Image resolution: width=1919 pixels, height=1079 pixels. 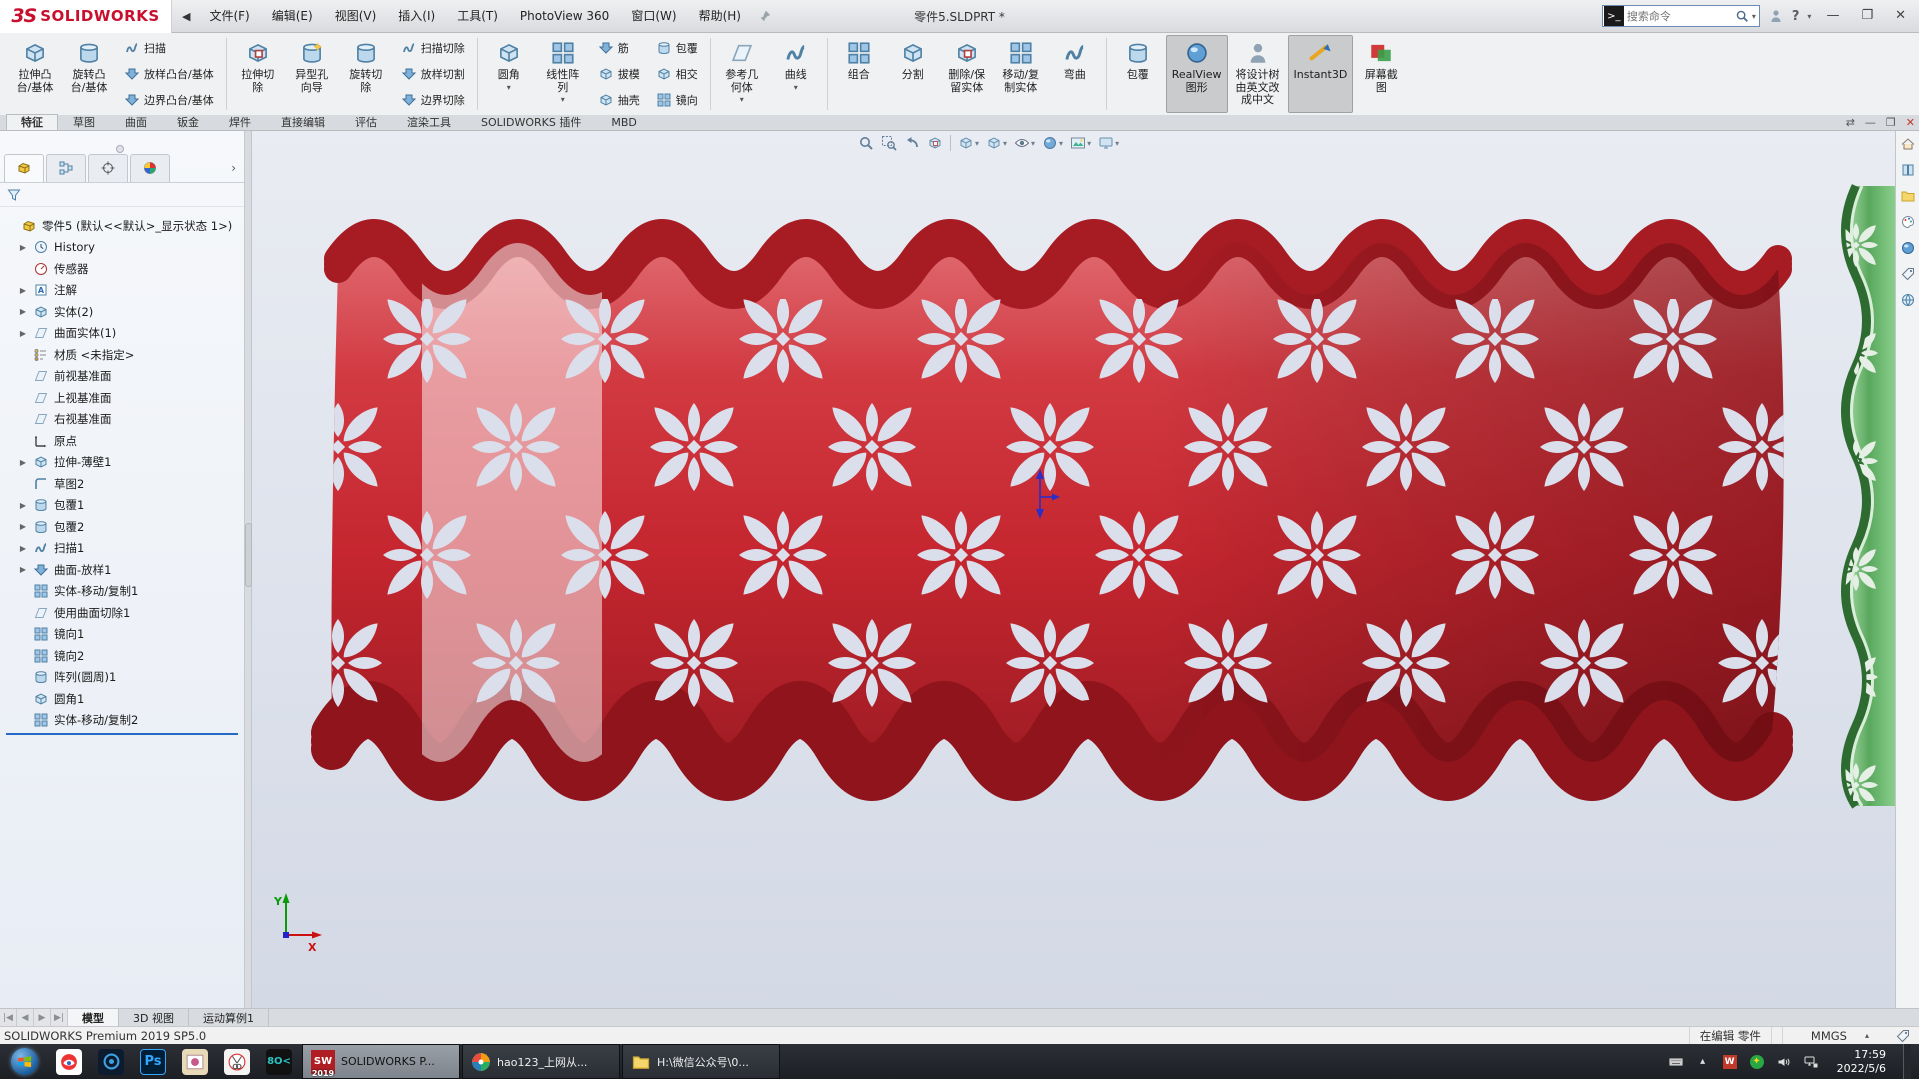 I want to click on arrange-windows-icon: ⇄, so click(x=1850, y=122).